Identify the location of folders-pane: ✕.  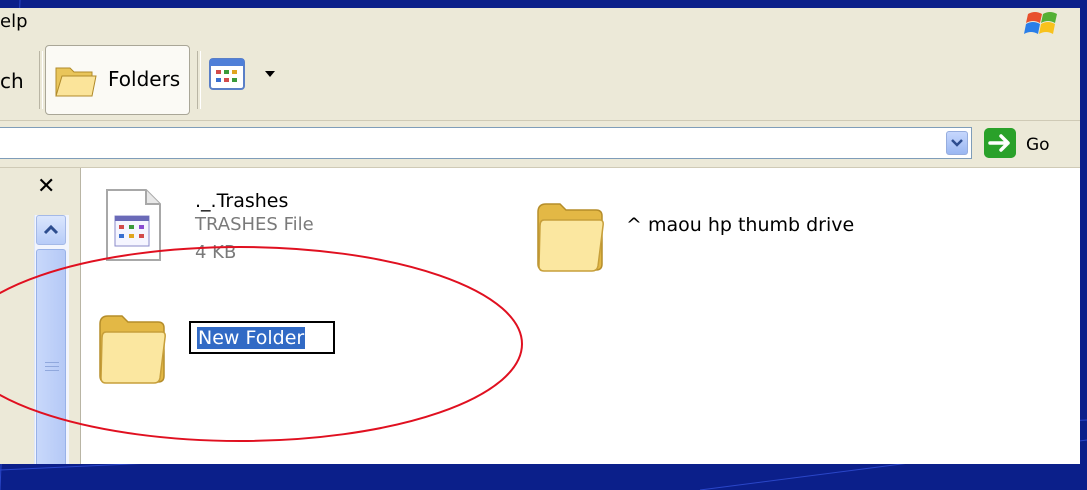
(40, 316).